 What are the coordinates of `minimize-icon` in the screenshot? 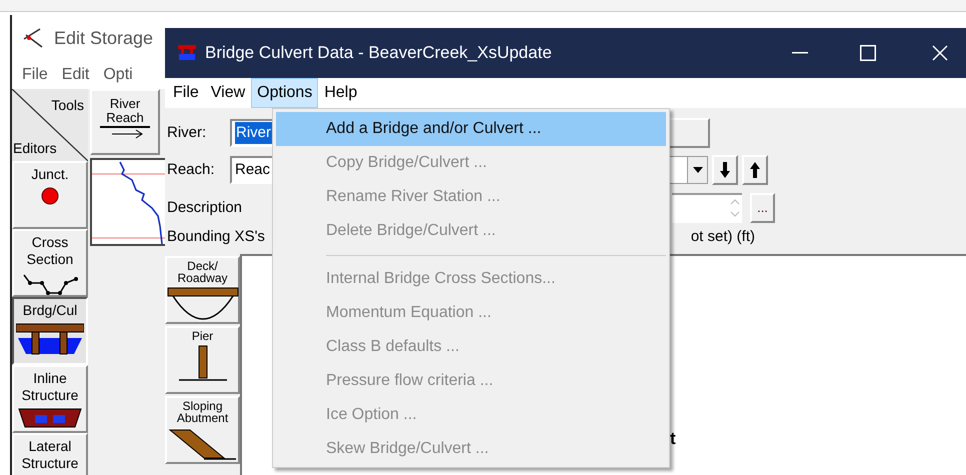 It's located at (800, 53).